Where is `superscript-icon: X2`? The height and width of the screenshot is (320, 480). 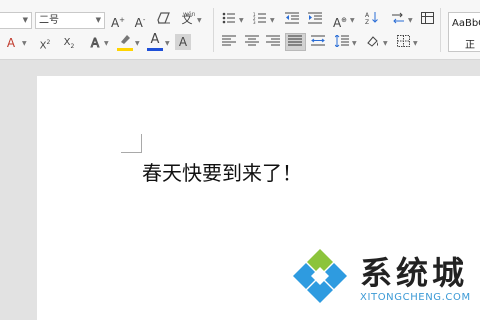
superscript-icon: X2 is located at coordinates (45, 43).